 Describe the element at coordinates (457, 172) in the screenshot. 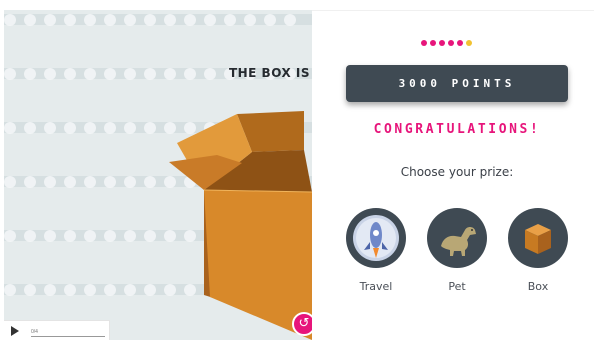

I see `choose-prize-label: Choose your prize:` at that location.